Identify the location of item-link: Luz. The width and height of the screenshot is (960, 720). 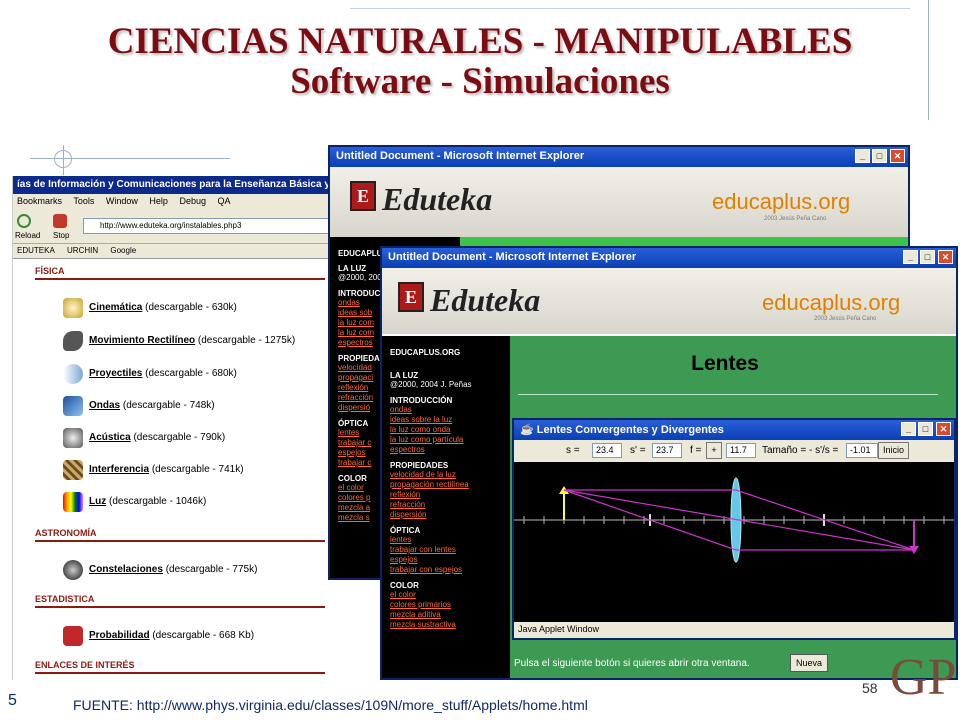
(97, 501).